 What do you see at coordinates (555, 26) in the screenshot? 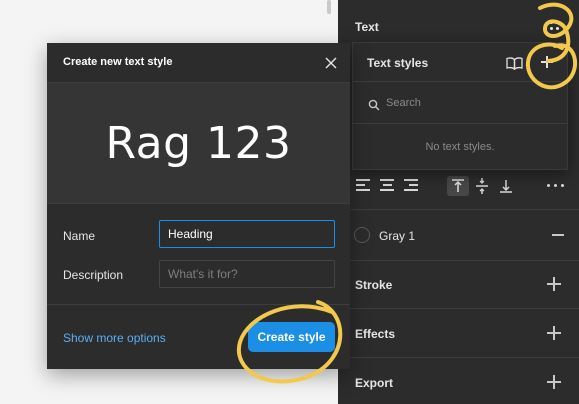
I see `four-dots-icon` at bounding box center [555, 26].